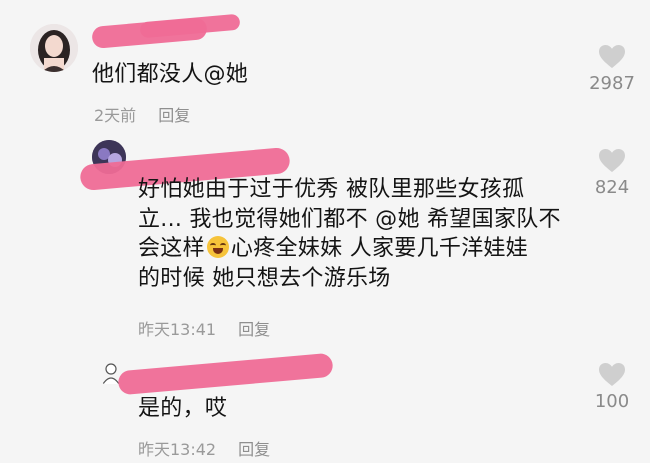 This screenshot has width=650, height=463. What do you see at coordinates (217, 247) in the screenshot?
I see `laughing-crying-emoji-icon` at bounding box center [217, 247].